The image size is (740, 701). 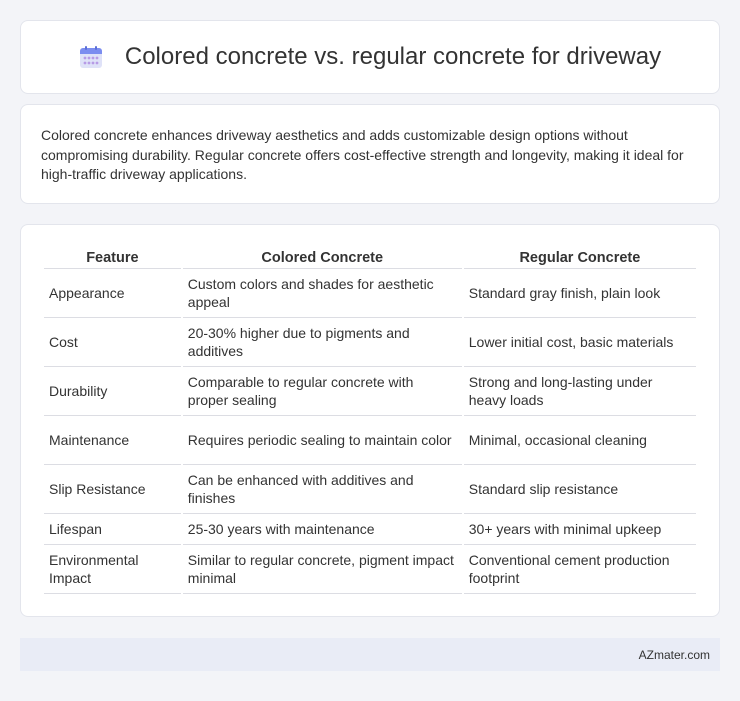 What do you see at coordinates (112, 529) in the screenshot?
I see `feature-cell: Lifespan` at bounding box center [112, 529].